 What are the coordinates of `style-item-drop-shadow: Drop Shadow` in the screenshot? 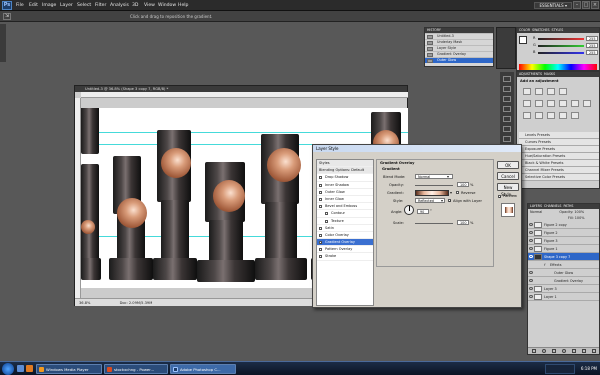 It's located at (345, 178).